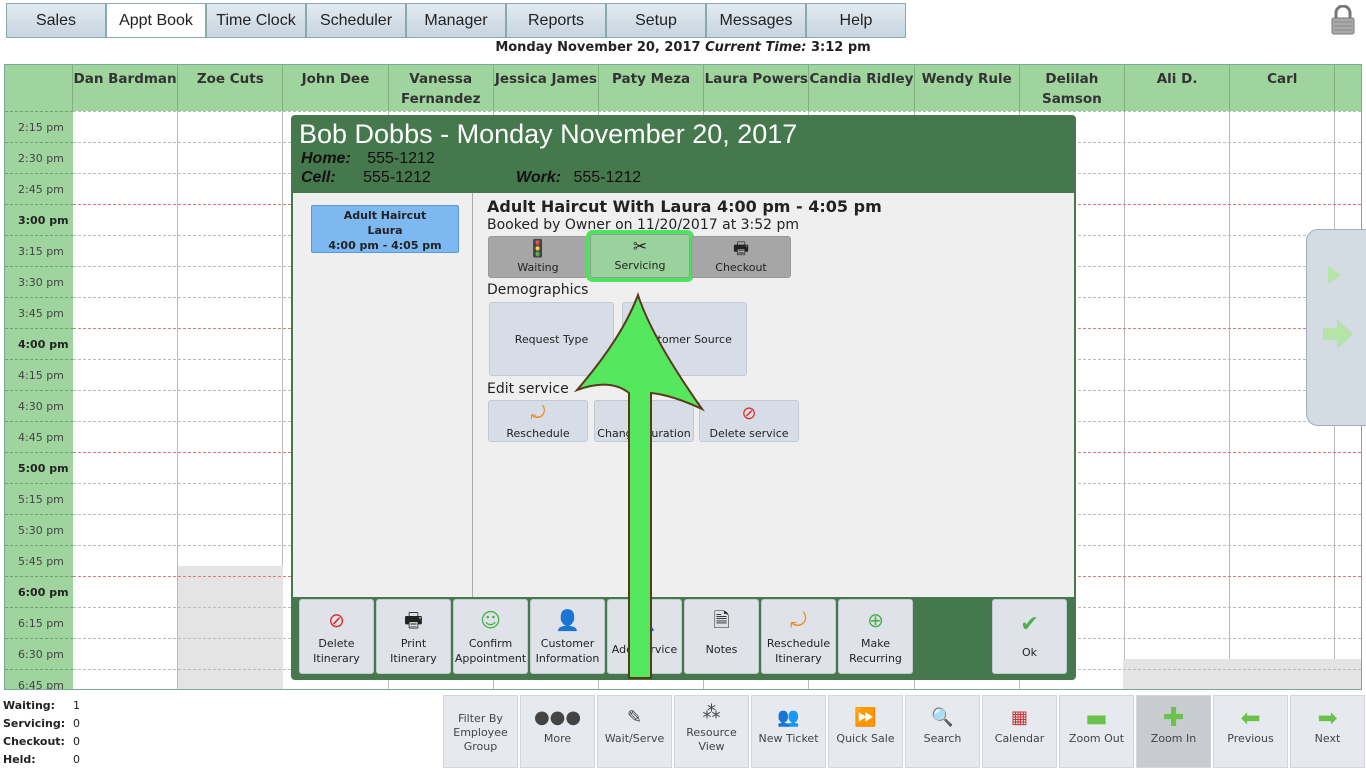  I want to click on checkout-button: 🖶 Checkout, so click(741, 257).